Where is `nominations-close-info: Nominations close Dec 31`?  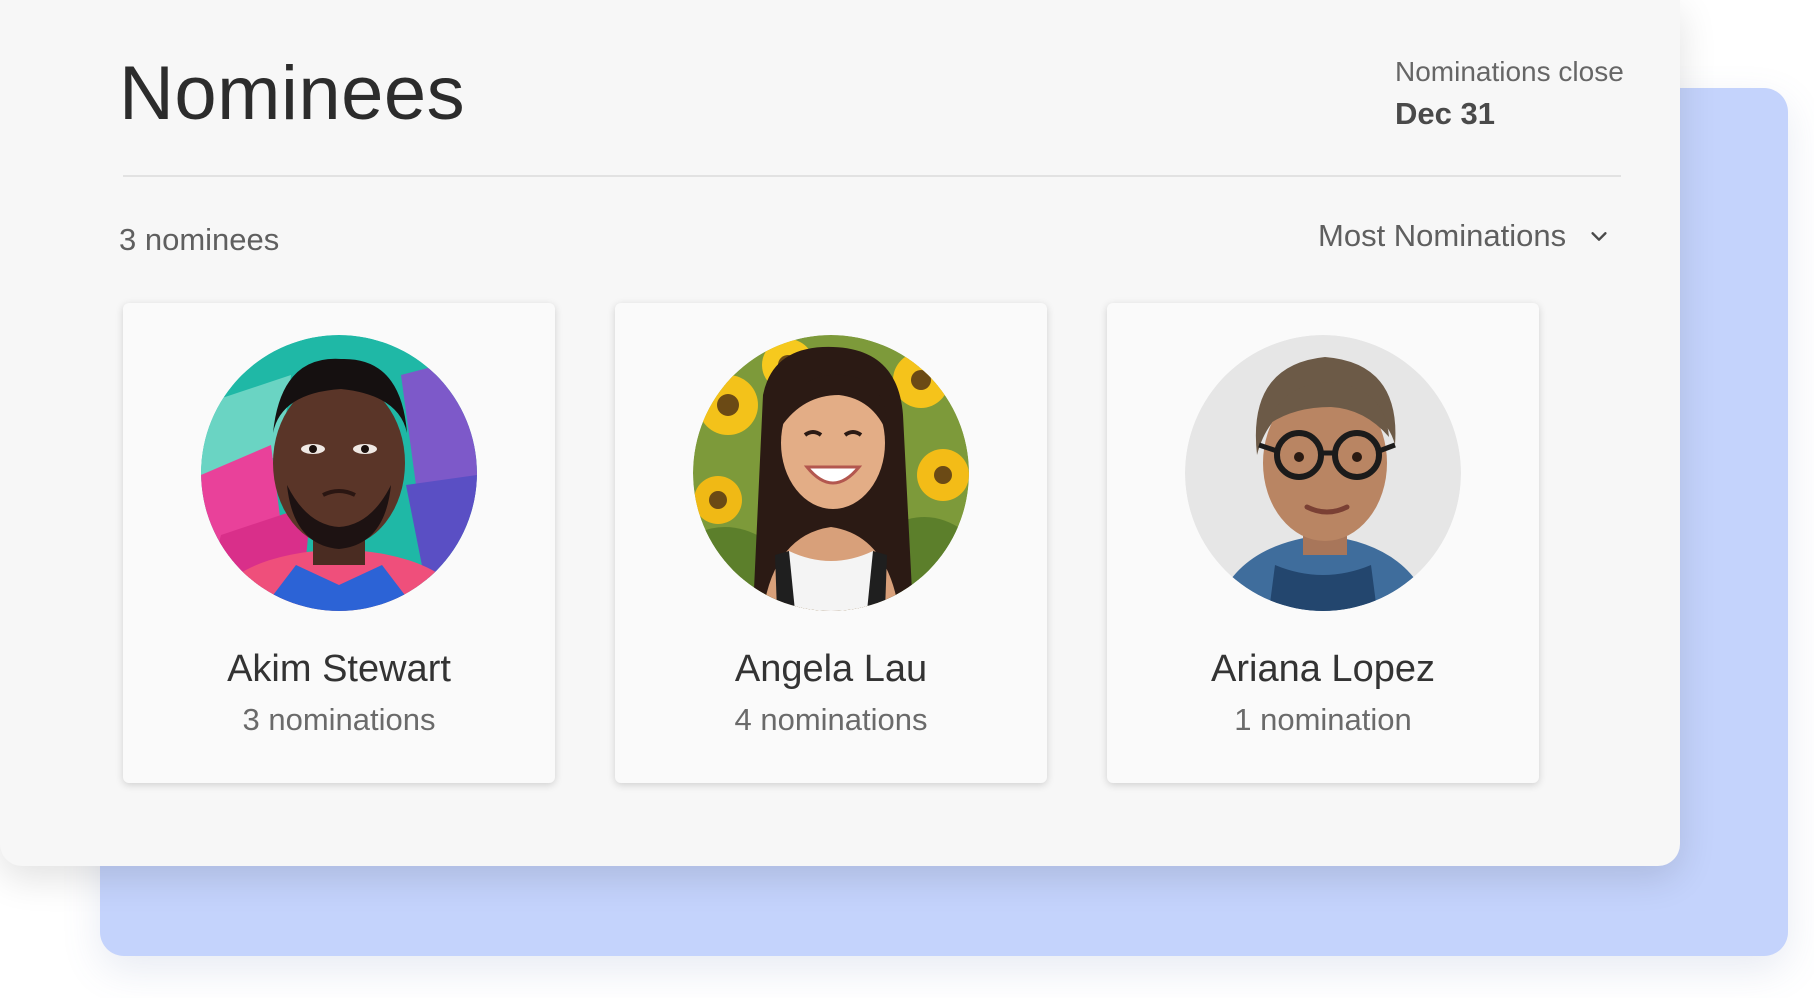 nominations-close-info: Nominations close Dec 31 is located at coordinates (1515, 93).